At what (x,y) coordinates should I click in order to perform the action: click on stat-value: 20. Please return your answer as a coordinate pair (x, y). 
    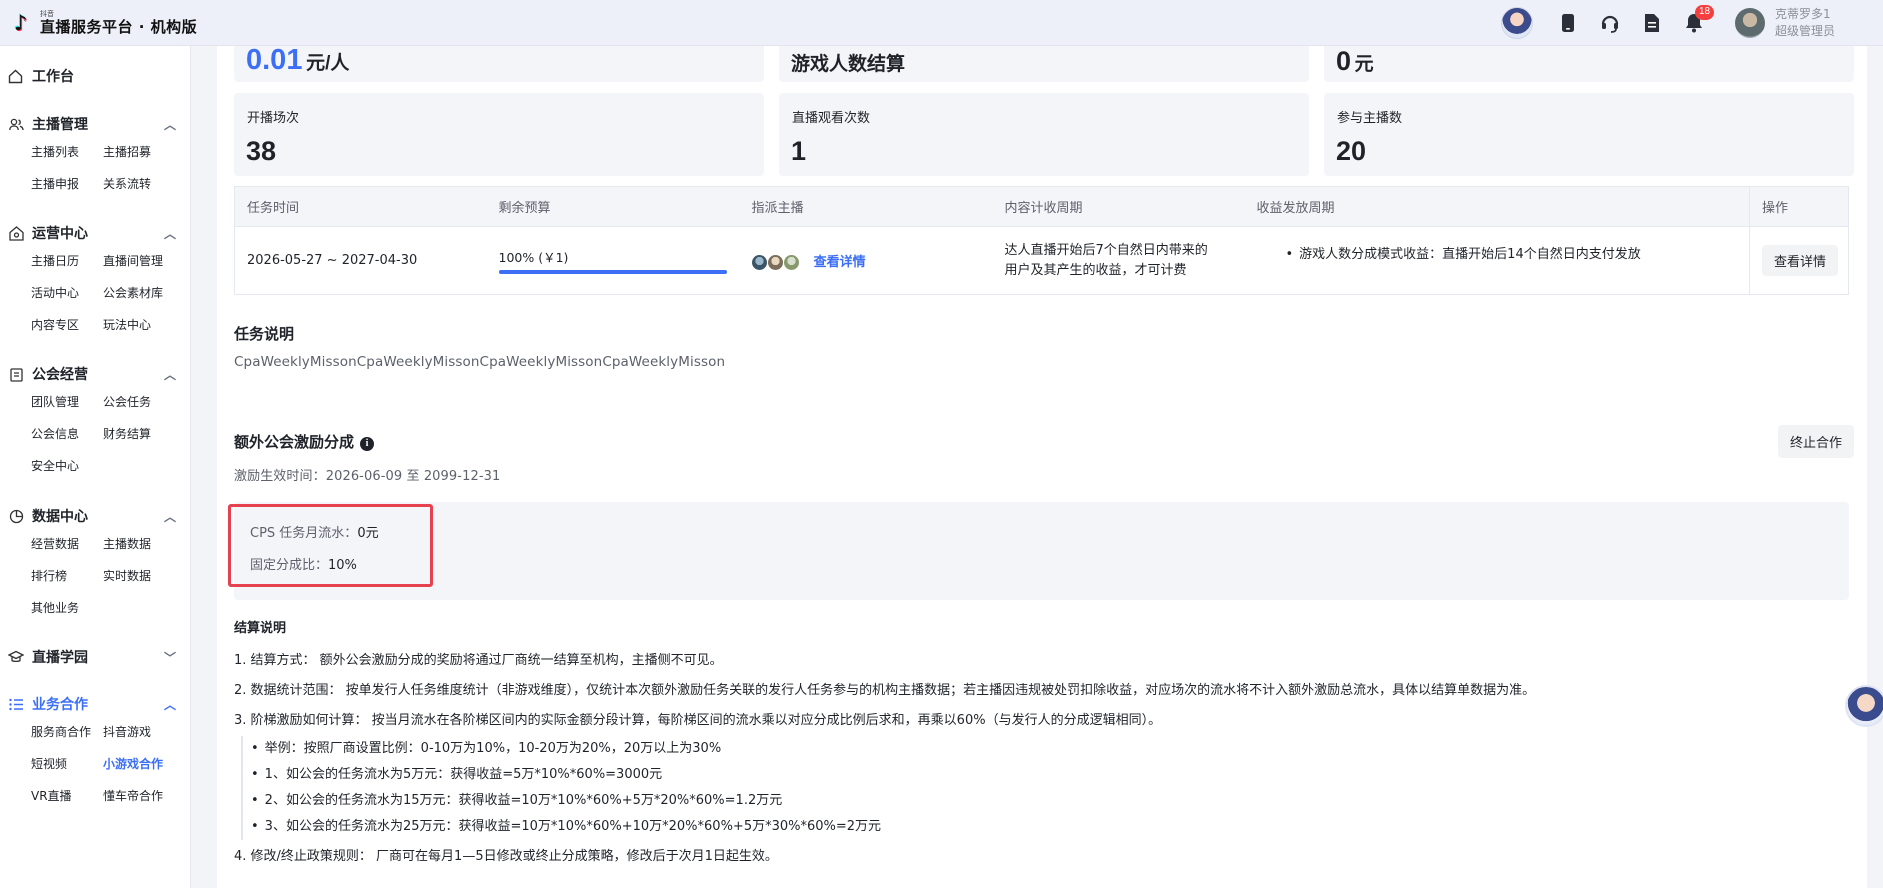
    Looking at the image, I should click on (1351, 151).